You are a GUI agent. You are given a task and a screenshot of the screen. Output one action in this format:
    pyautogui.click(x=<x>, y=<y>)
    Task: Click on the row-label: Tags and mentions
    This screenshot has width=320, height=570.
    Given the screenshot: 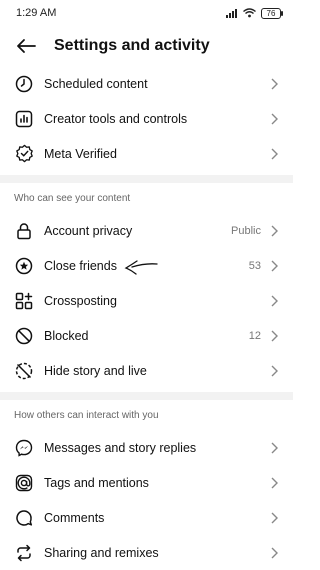 What is the action you would take?
    pyautogui.click(x=96, y=482)
    